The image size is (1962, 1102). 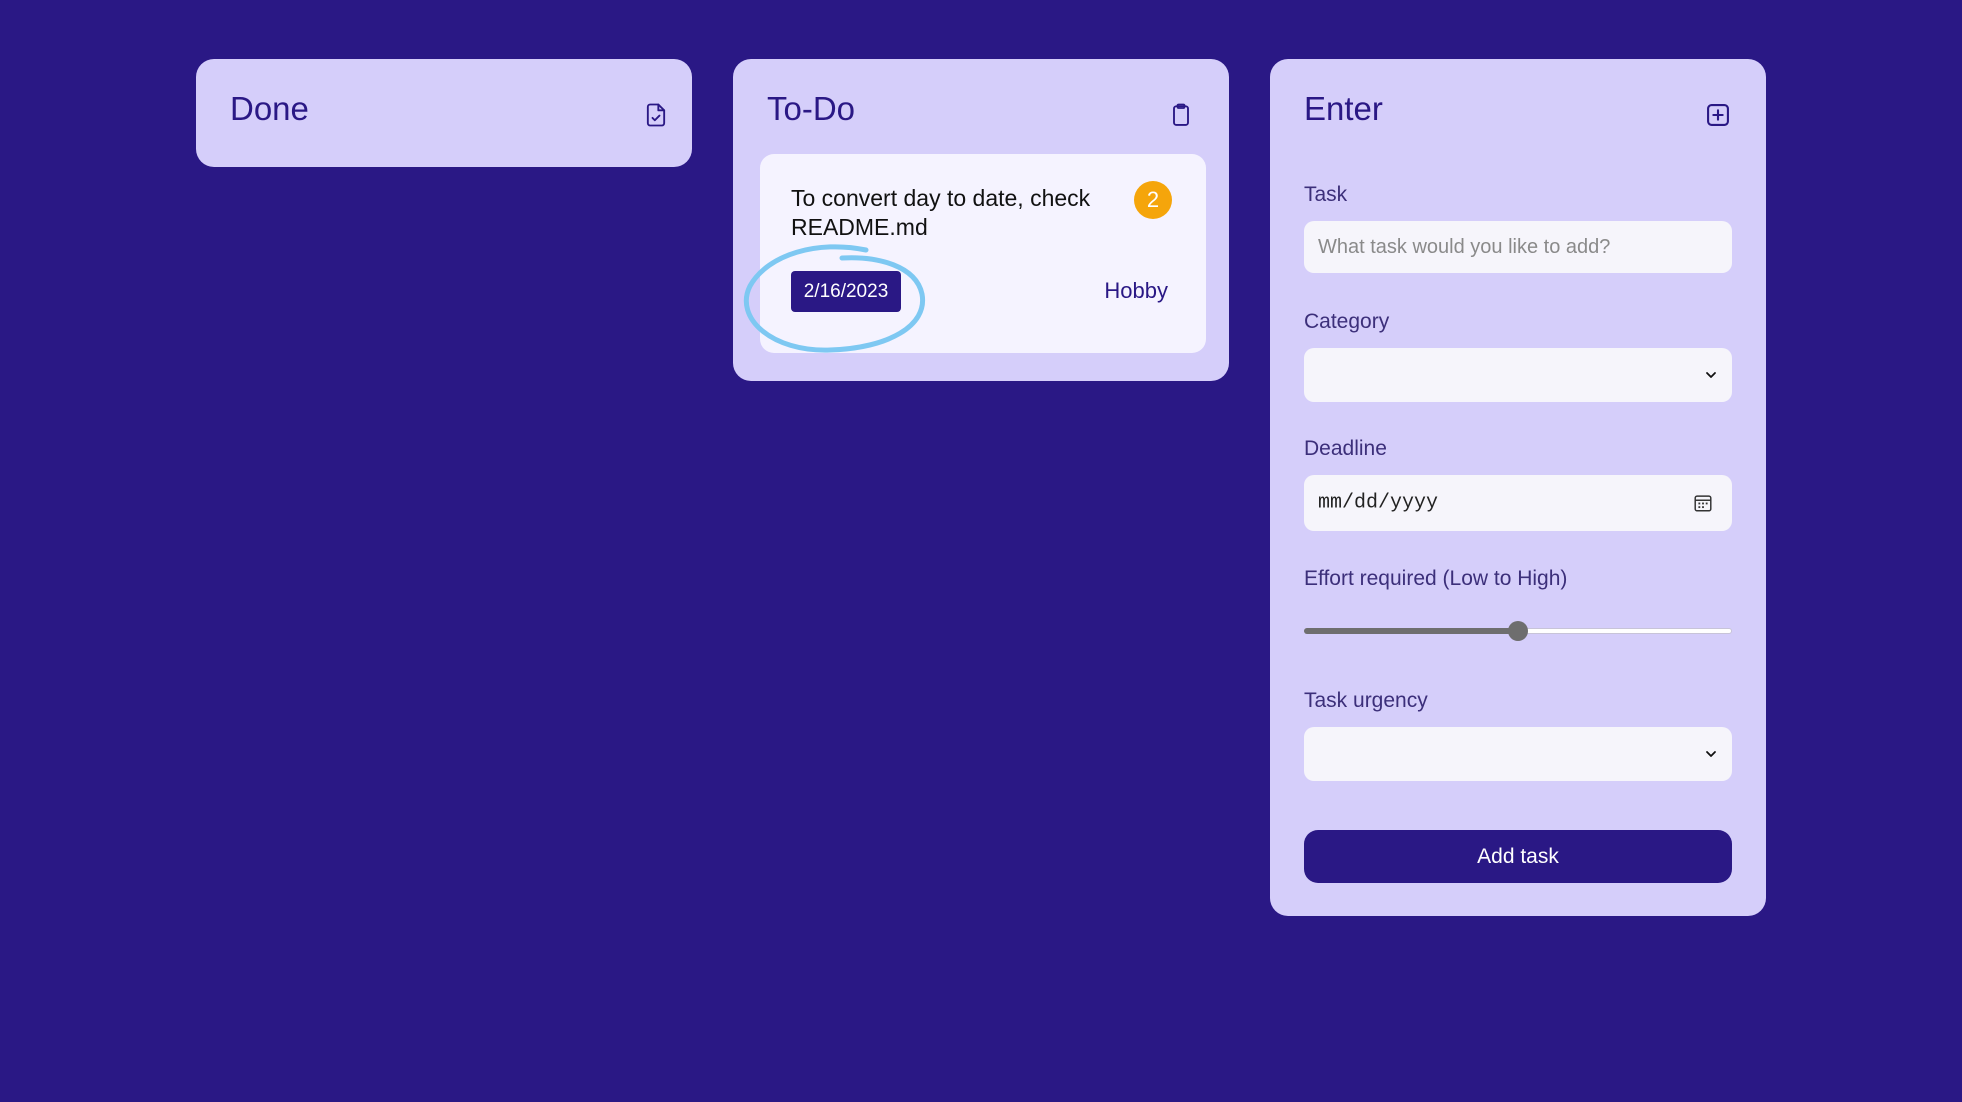 I want to click on enter-panel-title: Enter, so click(x=1343, y=108).